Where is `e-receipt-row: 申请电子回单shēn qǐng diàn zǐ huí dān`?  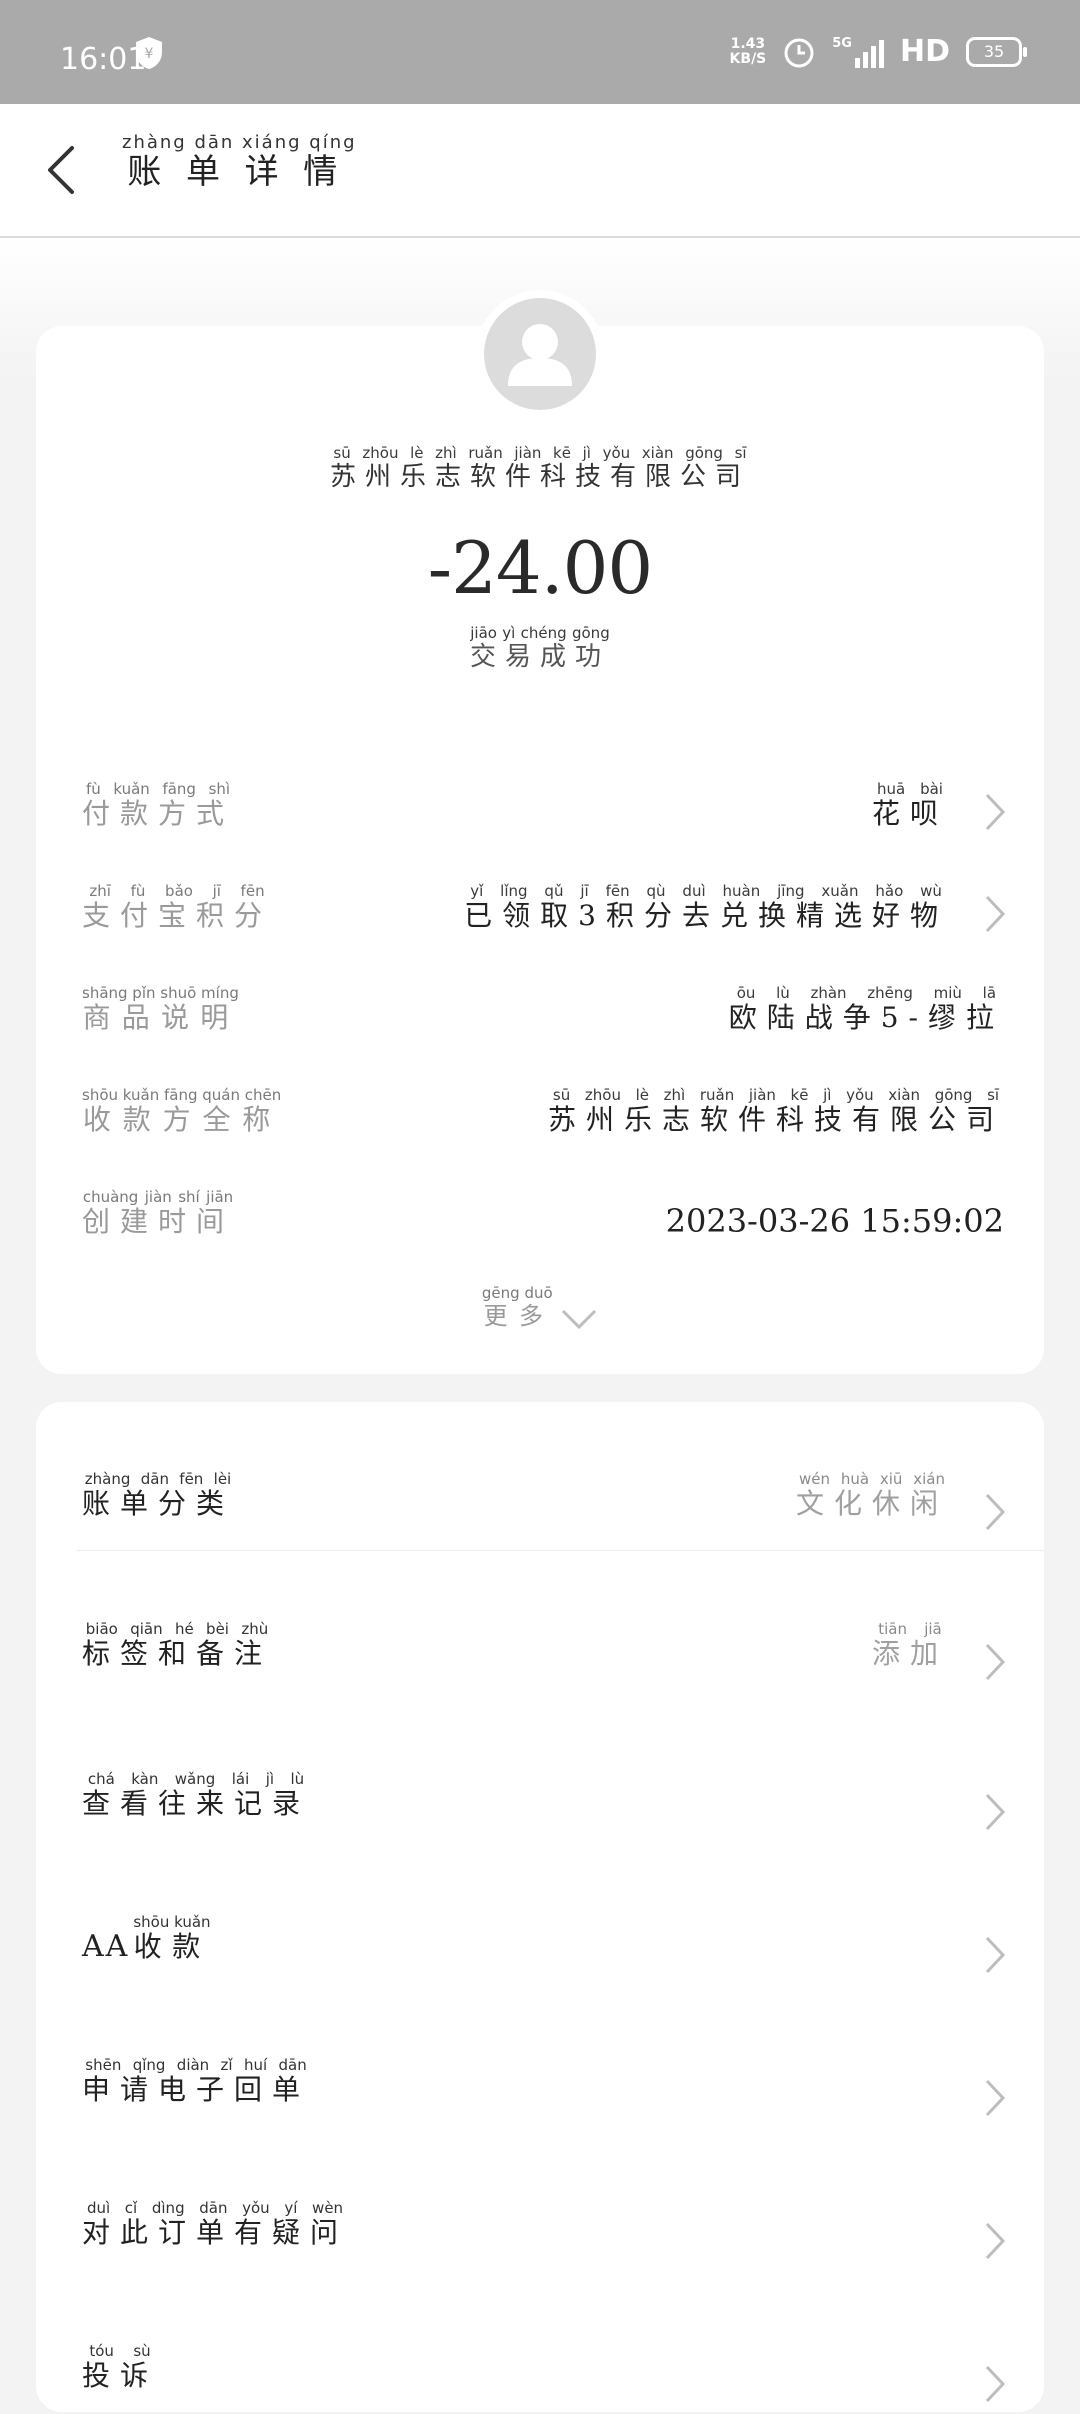 e-receipt-row: 申请电子回单shēn qǐng diàn zǐ huí dān is located at coordinates (540, 2078).